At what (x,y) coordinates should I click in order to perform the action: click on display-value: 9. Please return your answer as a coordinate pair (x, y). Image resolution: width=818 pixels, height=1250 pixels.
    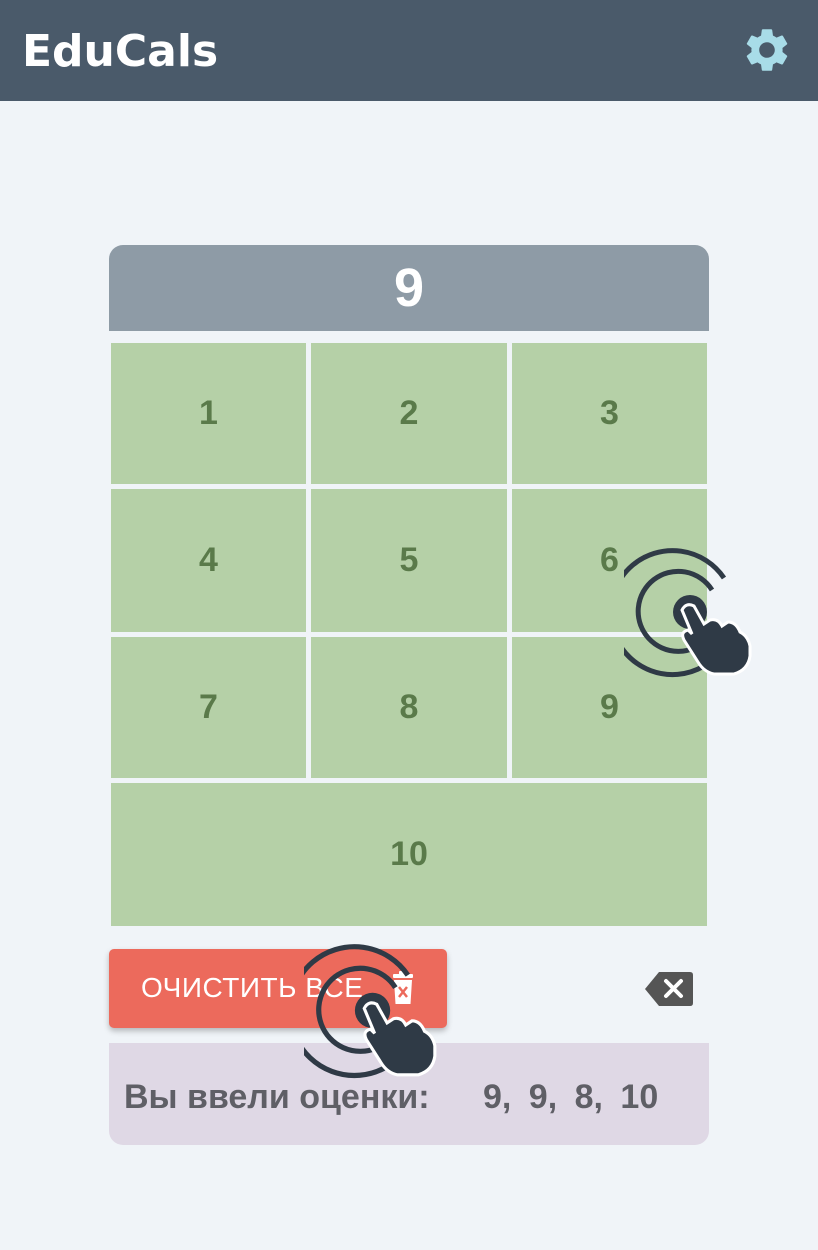
    Looking at the image, I should click on (409, 288).